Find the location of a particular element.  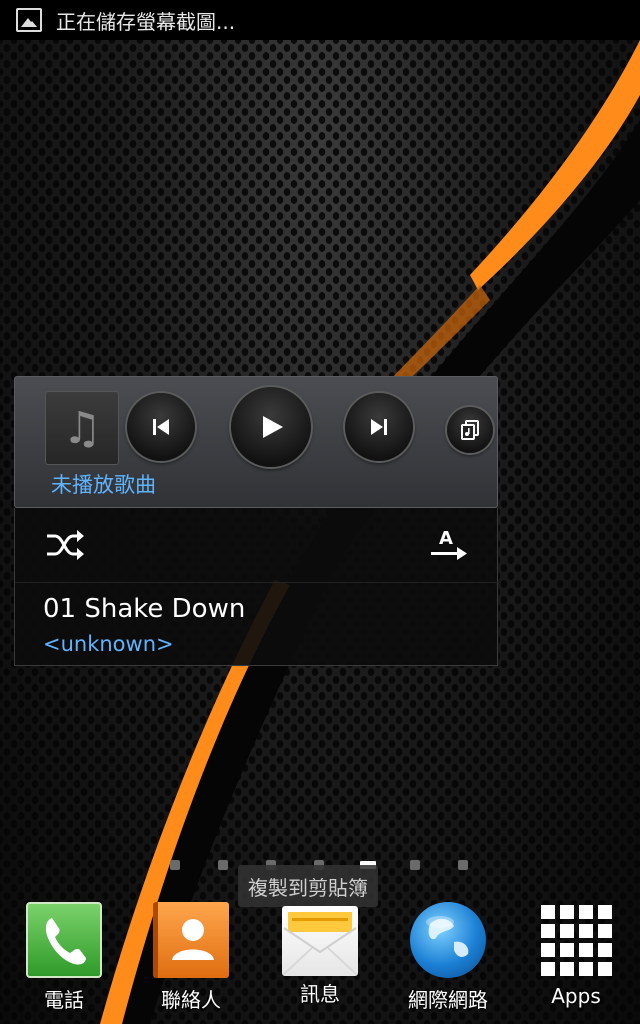

dock-item-apps: Apps is located at coordinates (576, 955).